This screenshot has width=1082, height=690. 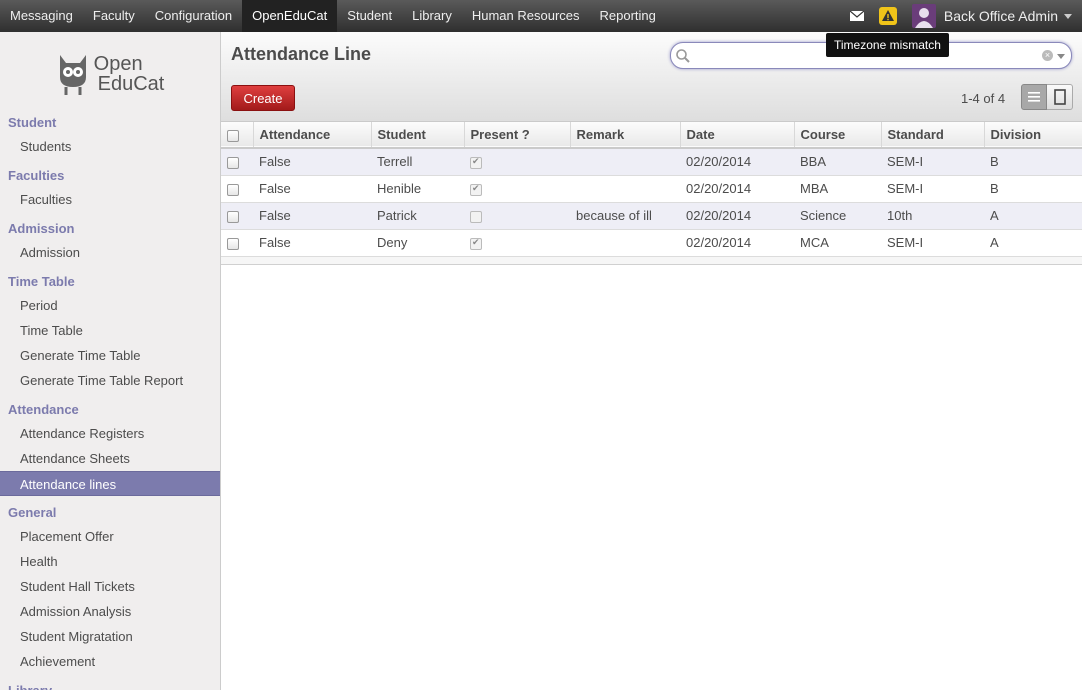 What do you see at coordinates (813, 162) in the screenshot?
I see `course-cell: BBA` at bounding box center [813, 162].